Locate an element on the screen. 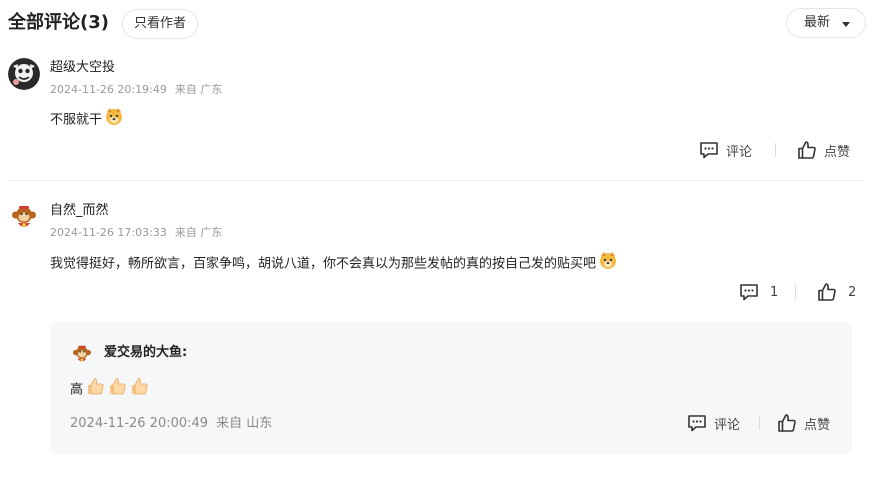 The width and height of the screenshot is (876, 481). reply-like-button: 点赞 is located at coordinates (803, 423).